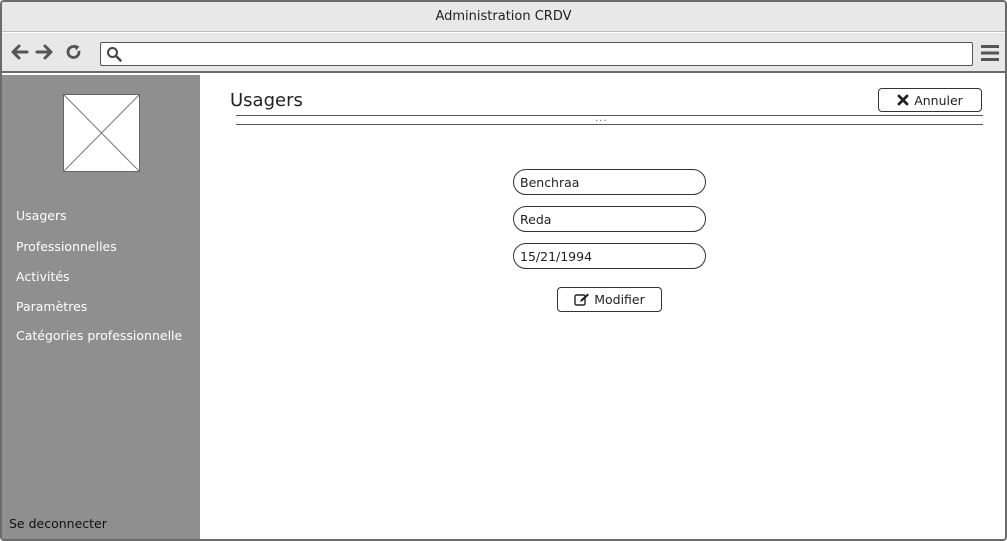  I want to click on title-divider-top, so click(609, 115).